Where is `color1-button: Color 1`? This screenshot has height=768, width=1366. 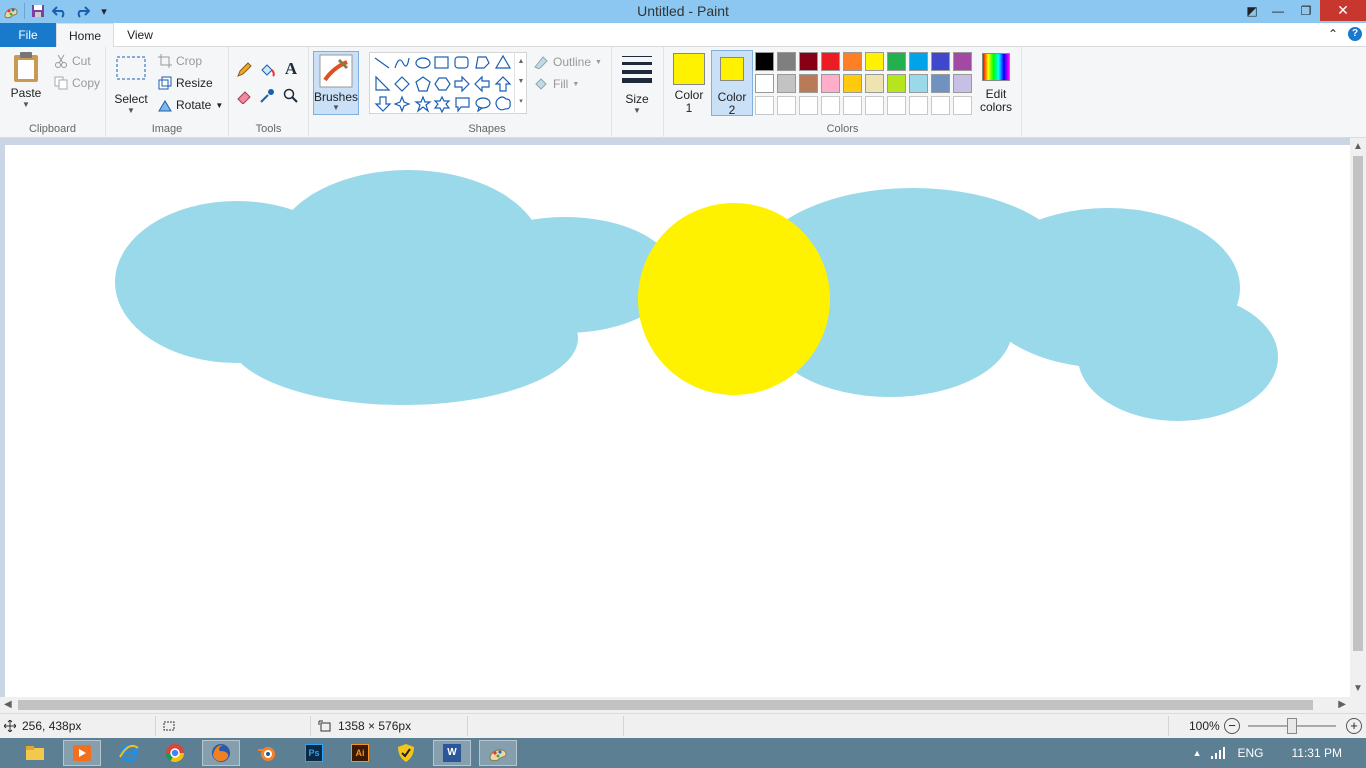
color1-button: Color 1 is located at coordinates (689, 82).